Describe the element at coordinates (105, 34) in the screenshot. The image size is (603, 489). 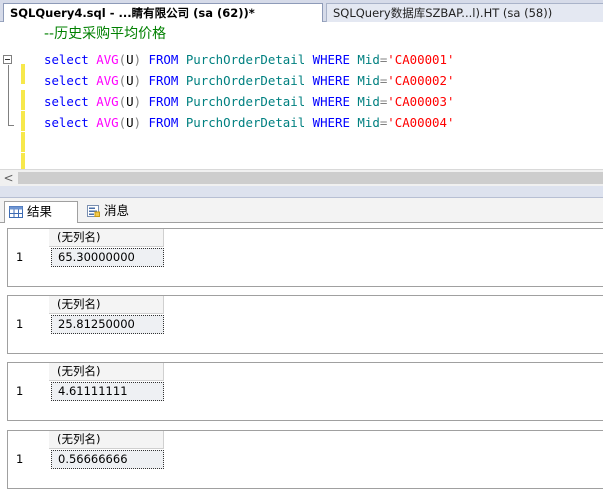
I see `sql-comment: --历史采购平均价格` at that location.